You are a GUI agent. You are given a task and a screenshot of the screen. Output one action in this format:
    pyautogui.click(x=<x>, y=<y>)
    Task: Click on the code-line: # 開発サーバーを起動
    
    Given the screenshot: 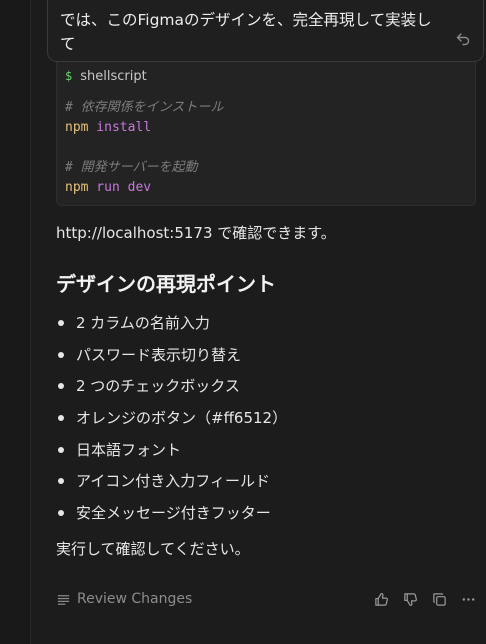 What is the action you would take?
    pyautogui.click(x=144, y=168)
    